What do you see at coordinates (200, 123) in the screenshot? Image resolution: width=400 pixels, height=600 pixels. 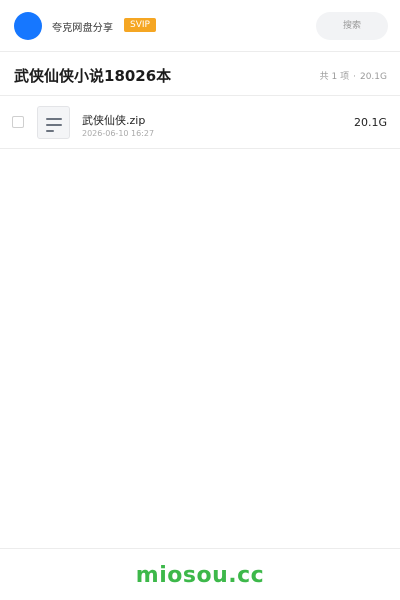 I see `list-item: 武侠仙侠.zip 2026-06-10 16:27 20.1G` at bounding box center [200, 123].